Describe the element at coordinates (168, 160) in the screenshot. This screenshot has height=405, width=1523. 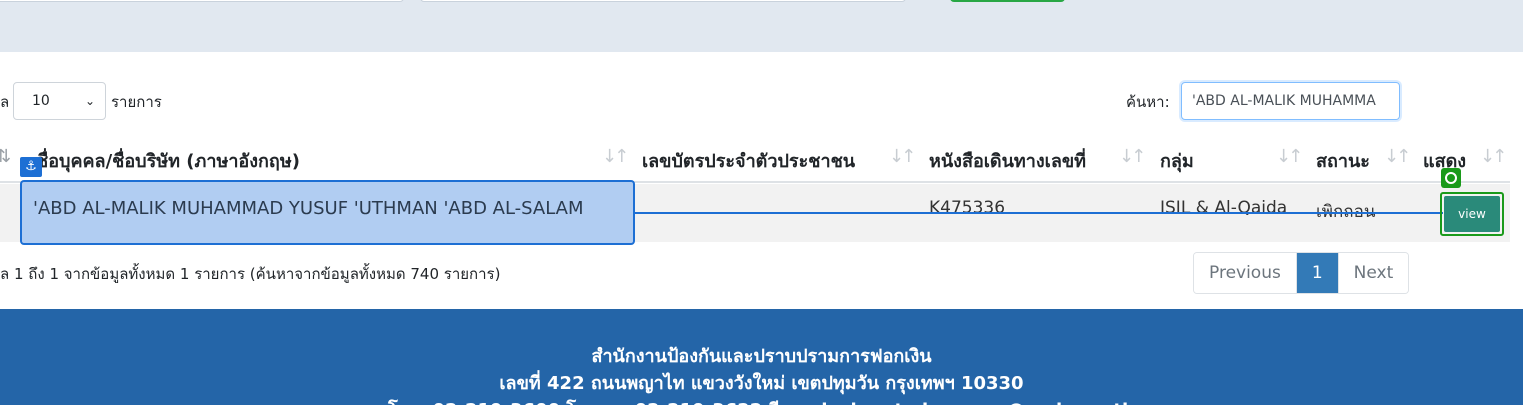
I see `column-header-name: ชื่อบุคคล/ชื่อบริษัท (ภาษาอังกฤษ)` at that location.